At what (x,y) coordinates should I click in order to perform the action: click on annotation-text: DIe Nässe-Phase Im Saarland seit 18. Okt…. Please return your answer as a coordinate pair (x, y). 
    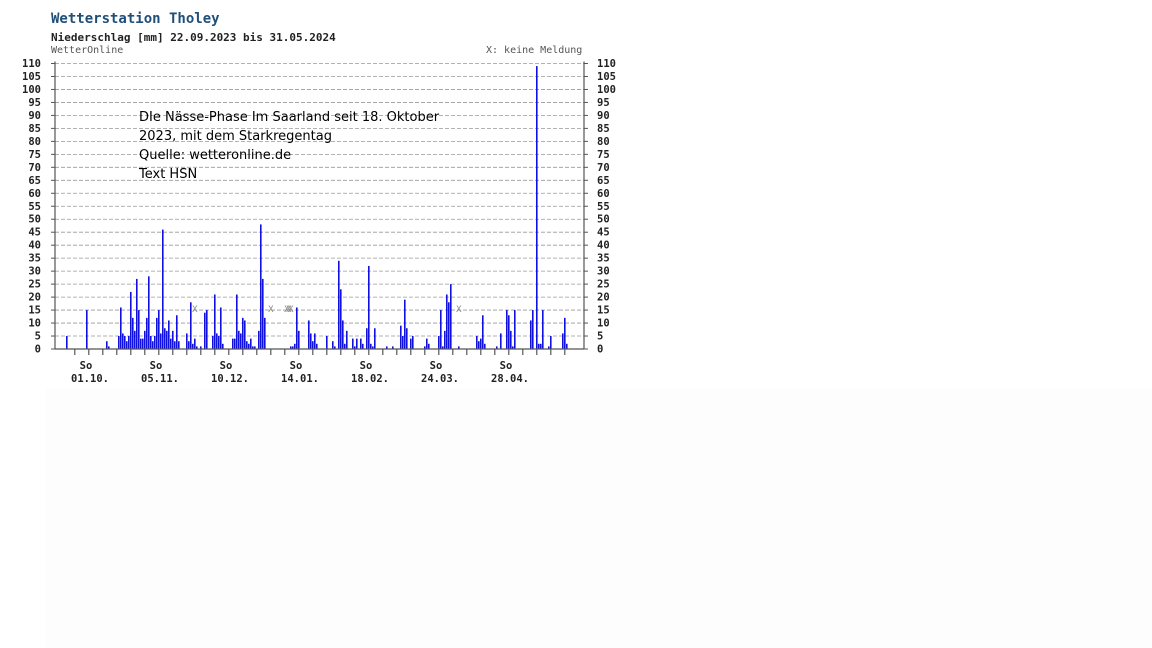
    Looking at the image, I should click on (289, 146).